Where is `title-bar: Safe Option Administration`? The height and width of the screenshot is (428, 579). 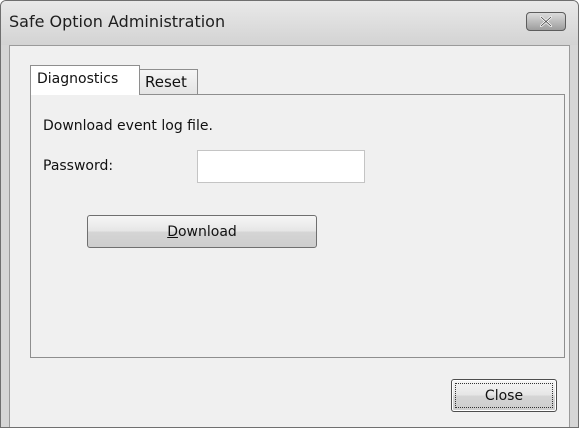 title-bar: Safe Option Administration is located at coordinates (289, 23).